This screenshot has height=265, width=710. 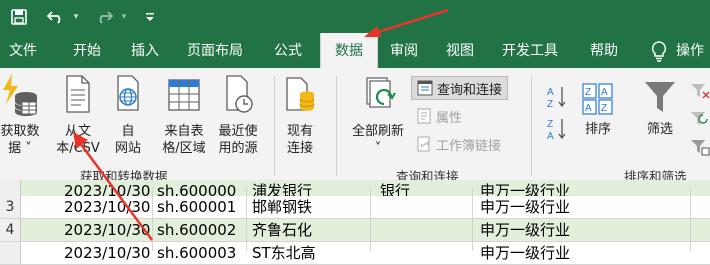 I want to click on refresh-all-button: 全部刷新 ˅, so click(x=378, y=114).